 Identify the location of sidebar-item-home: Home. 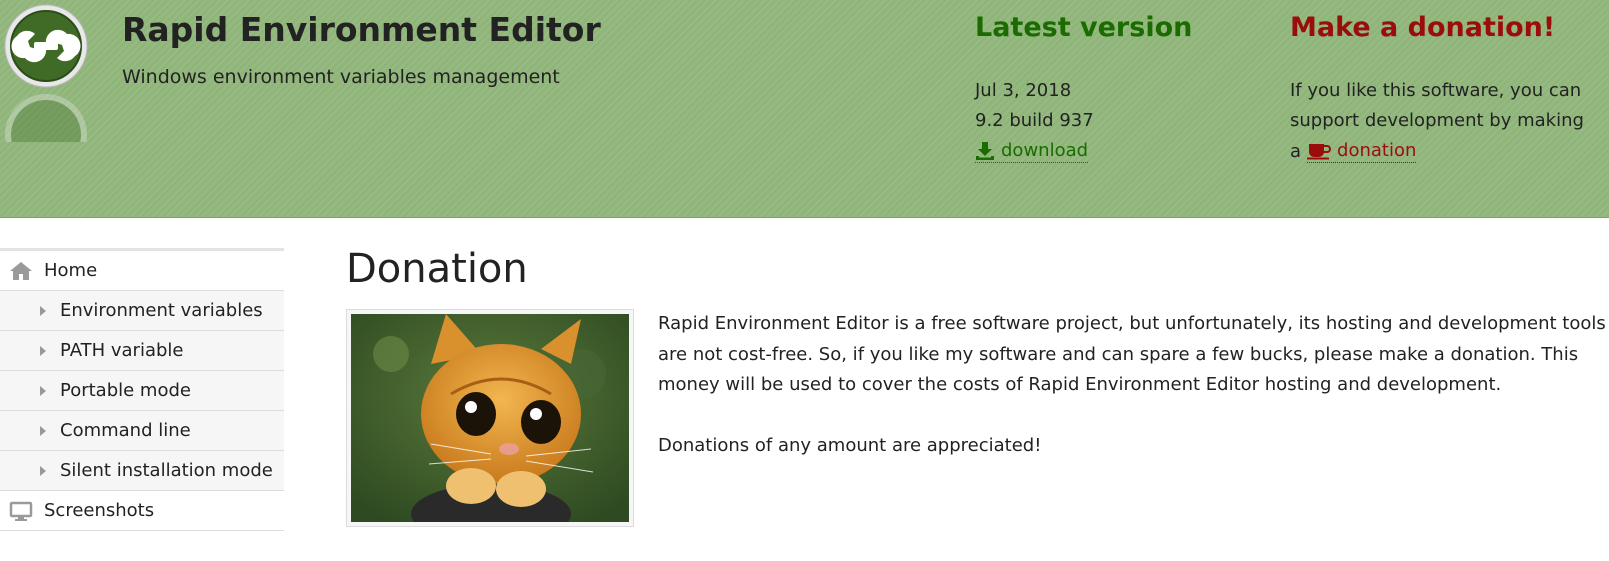
(142, 271).